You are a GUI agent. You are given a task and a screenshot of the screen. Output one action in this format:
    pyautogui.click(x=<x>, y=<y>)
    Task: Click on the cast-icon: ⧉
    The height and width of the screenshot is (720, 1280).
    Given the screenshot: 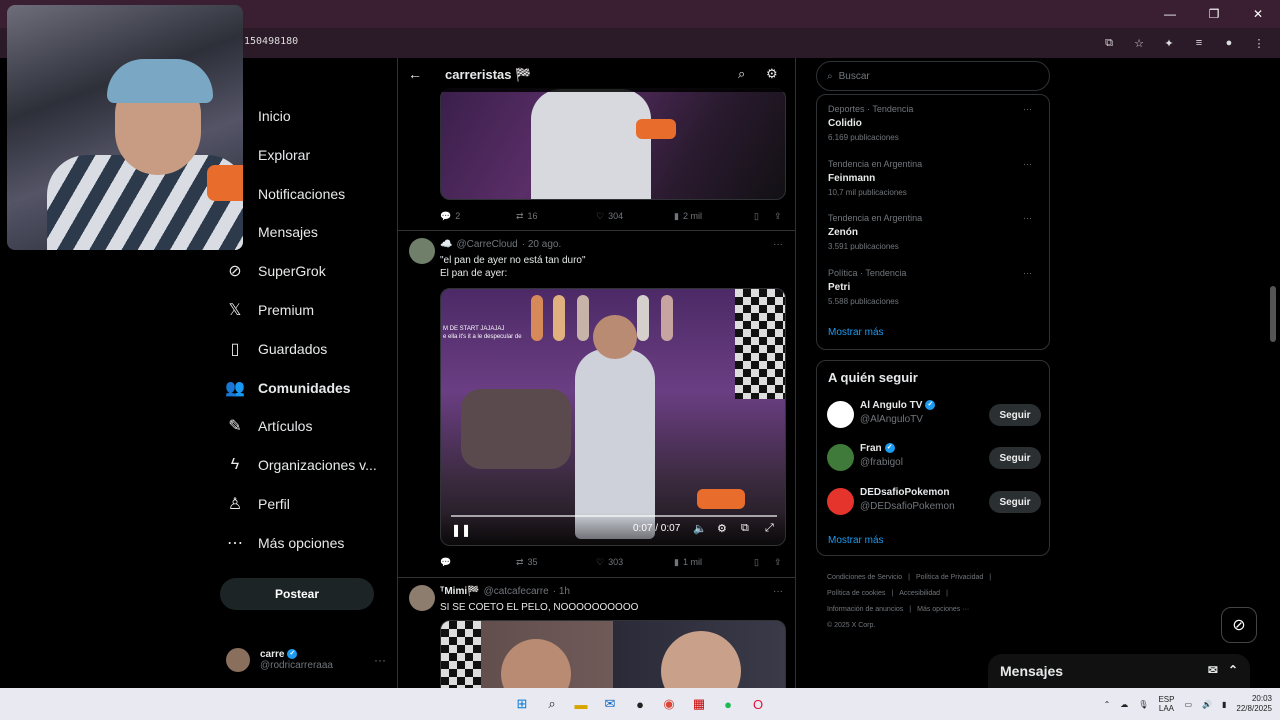 What is the action you would take?
    pyautogui.click(x=1109, y=43)
    